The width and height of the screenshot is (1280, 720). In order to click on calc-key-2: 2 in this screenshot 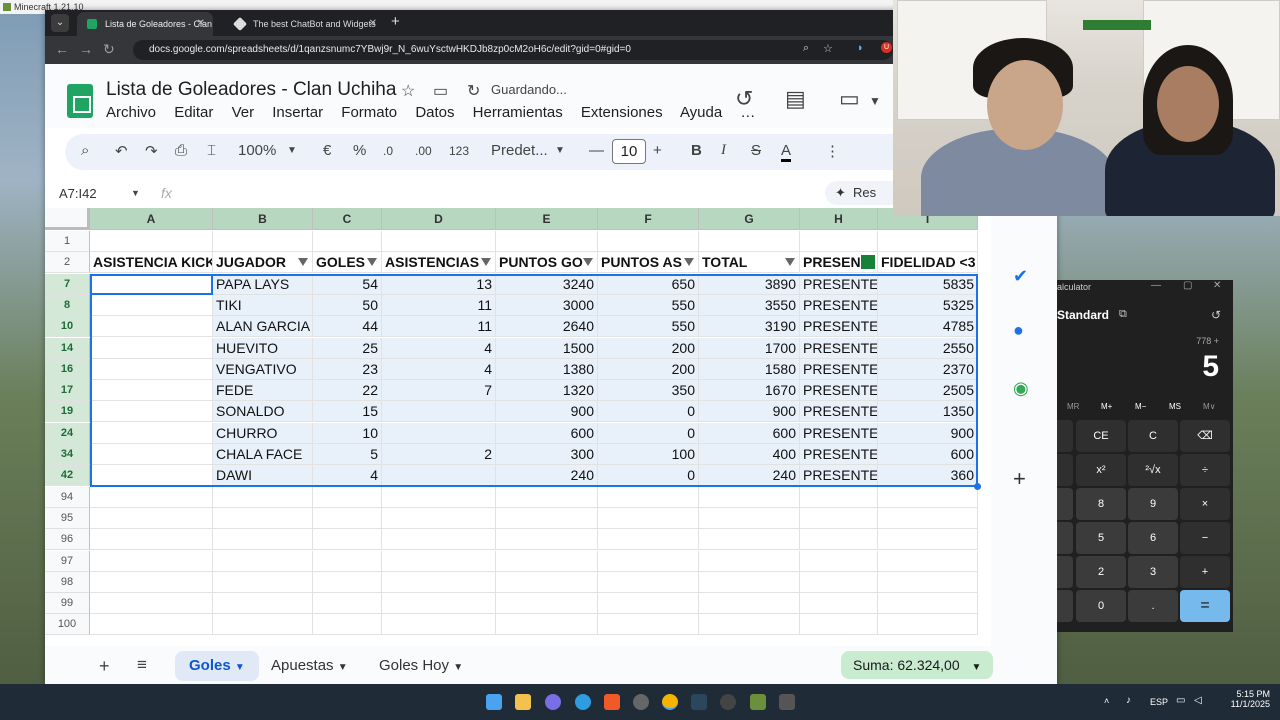, I will do `click(1101, 572)`.